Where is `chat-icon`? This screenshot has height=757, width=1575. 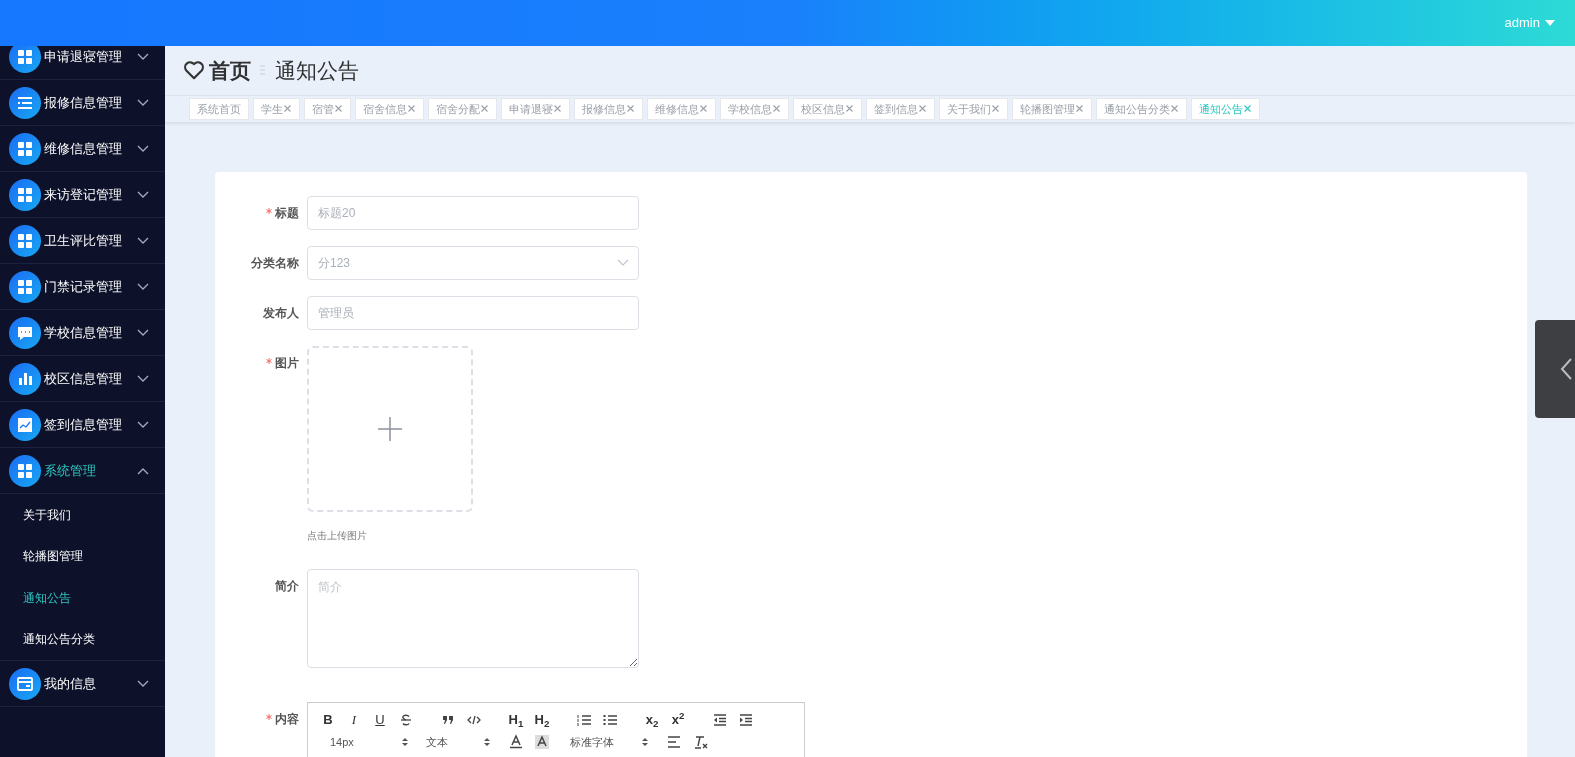 chat-icon is located at coordinates (25, 332).